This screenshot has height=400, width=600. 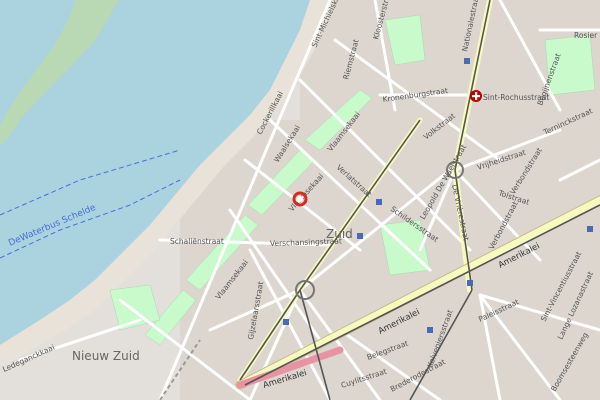 What do you see at coordinates (197, 241) in the screenshot?
I see `label-schalienstraat: Schaliënstraat` at bounding box center [197, 241].